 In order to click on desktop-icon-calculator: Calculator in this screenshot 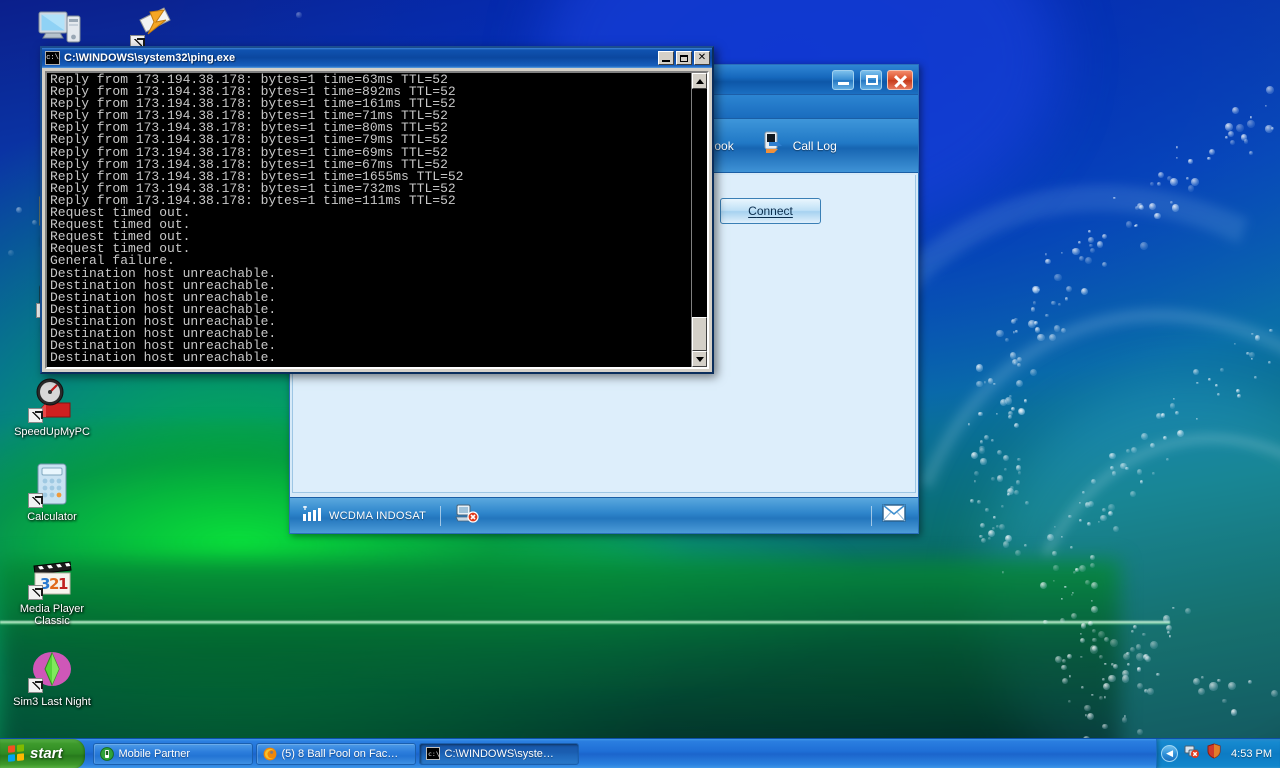, I will do `click(52, 491)`.